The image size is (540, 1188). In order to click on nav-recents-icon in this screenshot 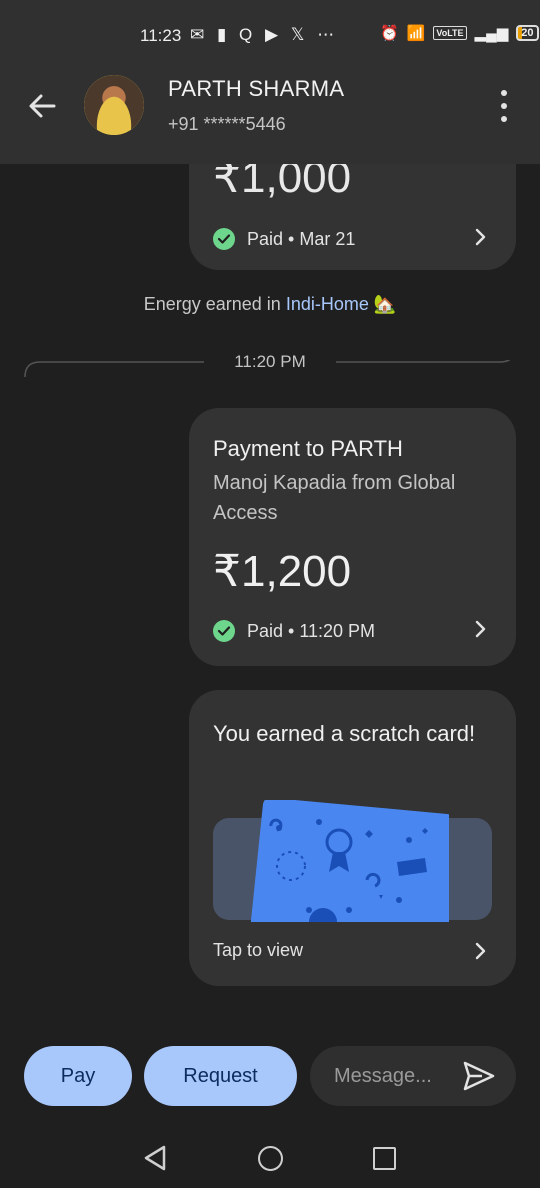, I will do `click(384, 1158)`.